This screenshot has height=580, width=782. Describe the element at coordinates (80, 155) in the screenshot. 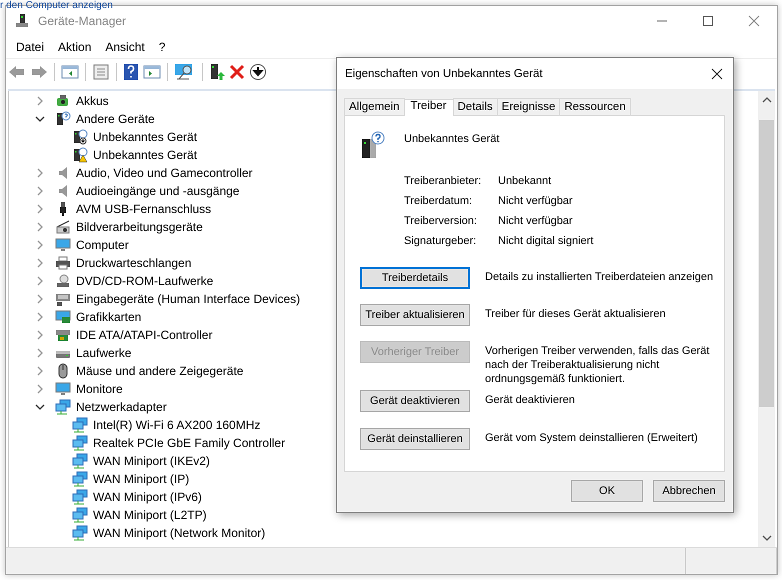

I see `warning-device-icon` at that location.